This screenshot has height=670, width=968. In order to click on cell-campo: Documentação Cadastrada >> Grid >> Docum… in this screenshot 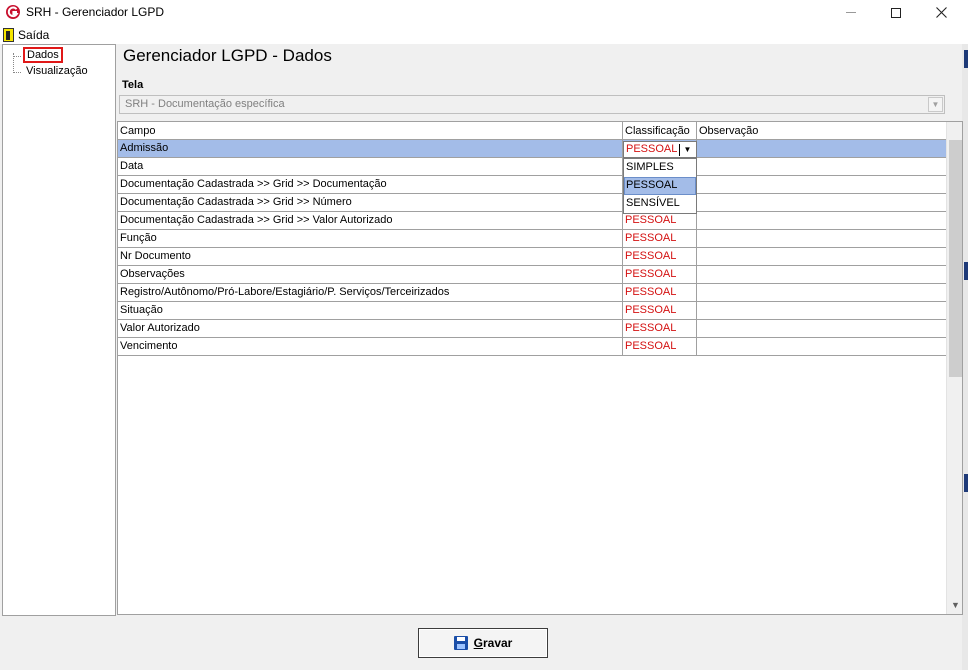, I will do `click(370, 184)`.